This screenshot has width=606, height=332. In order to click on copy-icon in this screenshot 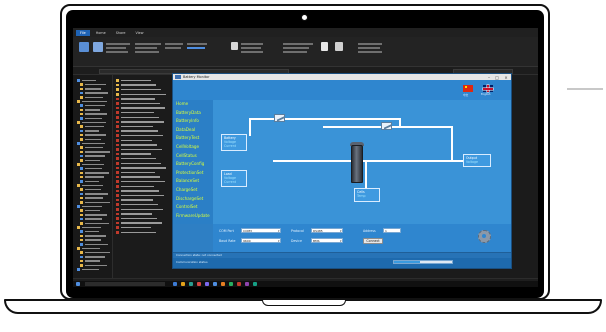, I will do `click(98, 47)`.